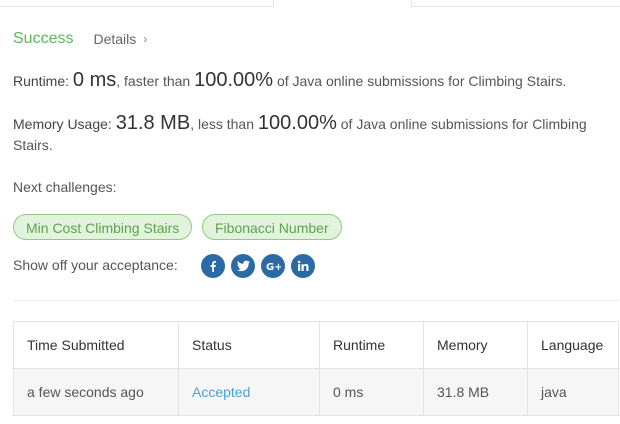 The width and height of the screenshot is (620, 424). Describe the element at coordinates (95, 265) in the screenshot. I see `share-label: Show off your acceptance:` at that location.